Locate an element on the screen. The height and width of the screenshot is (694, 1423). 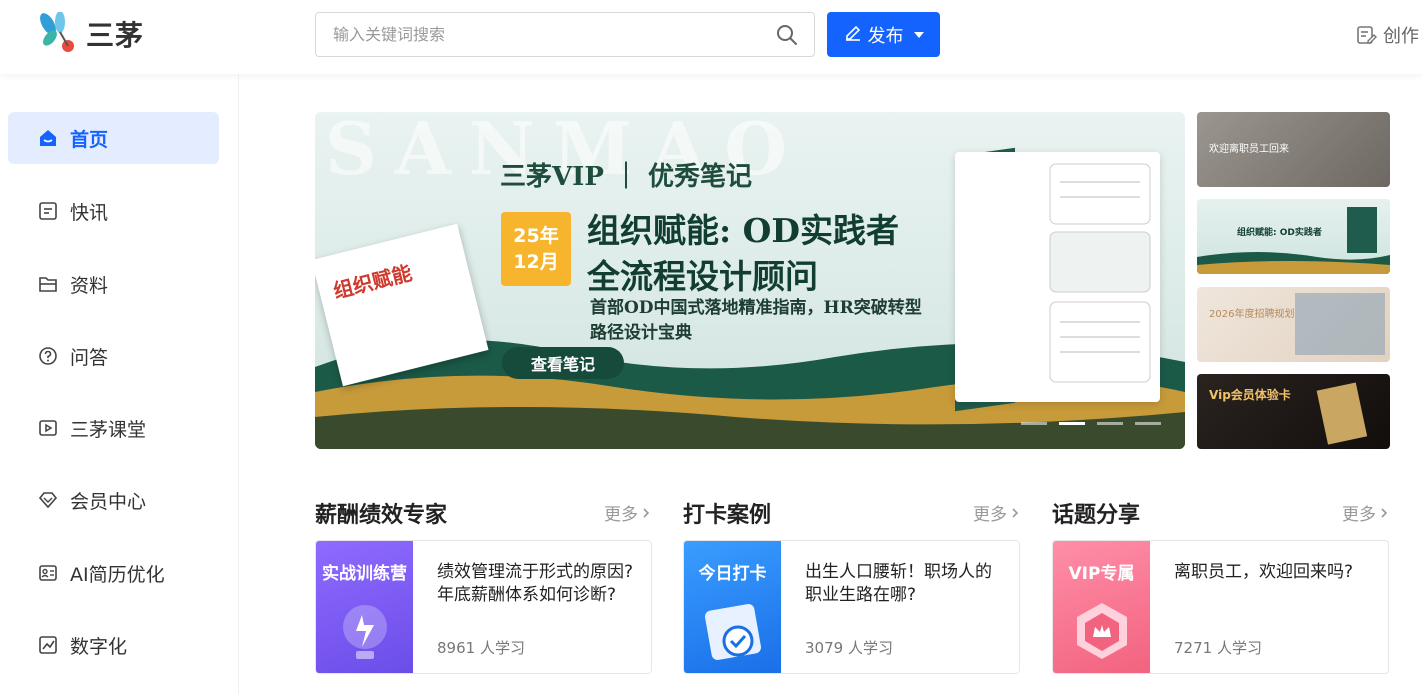
logo: 三茅 is located at coordinates (91, 33).